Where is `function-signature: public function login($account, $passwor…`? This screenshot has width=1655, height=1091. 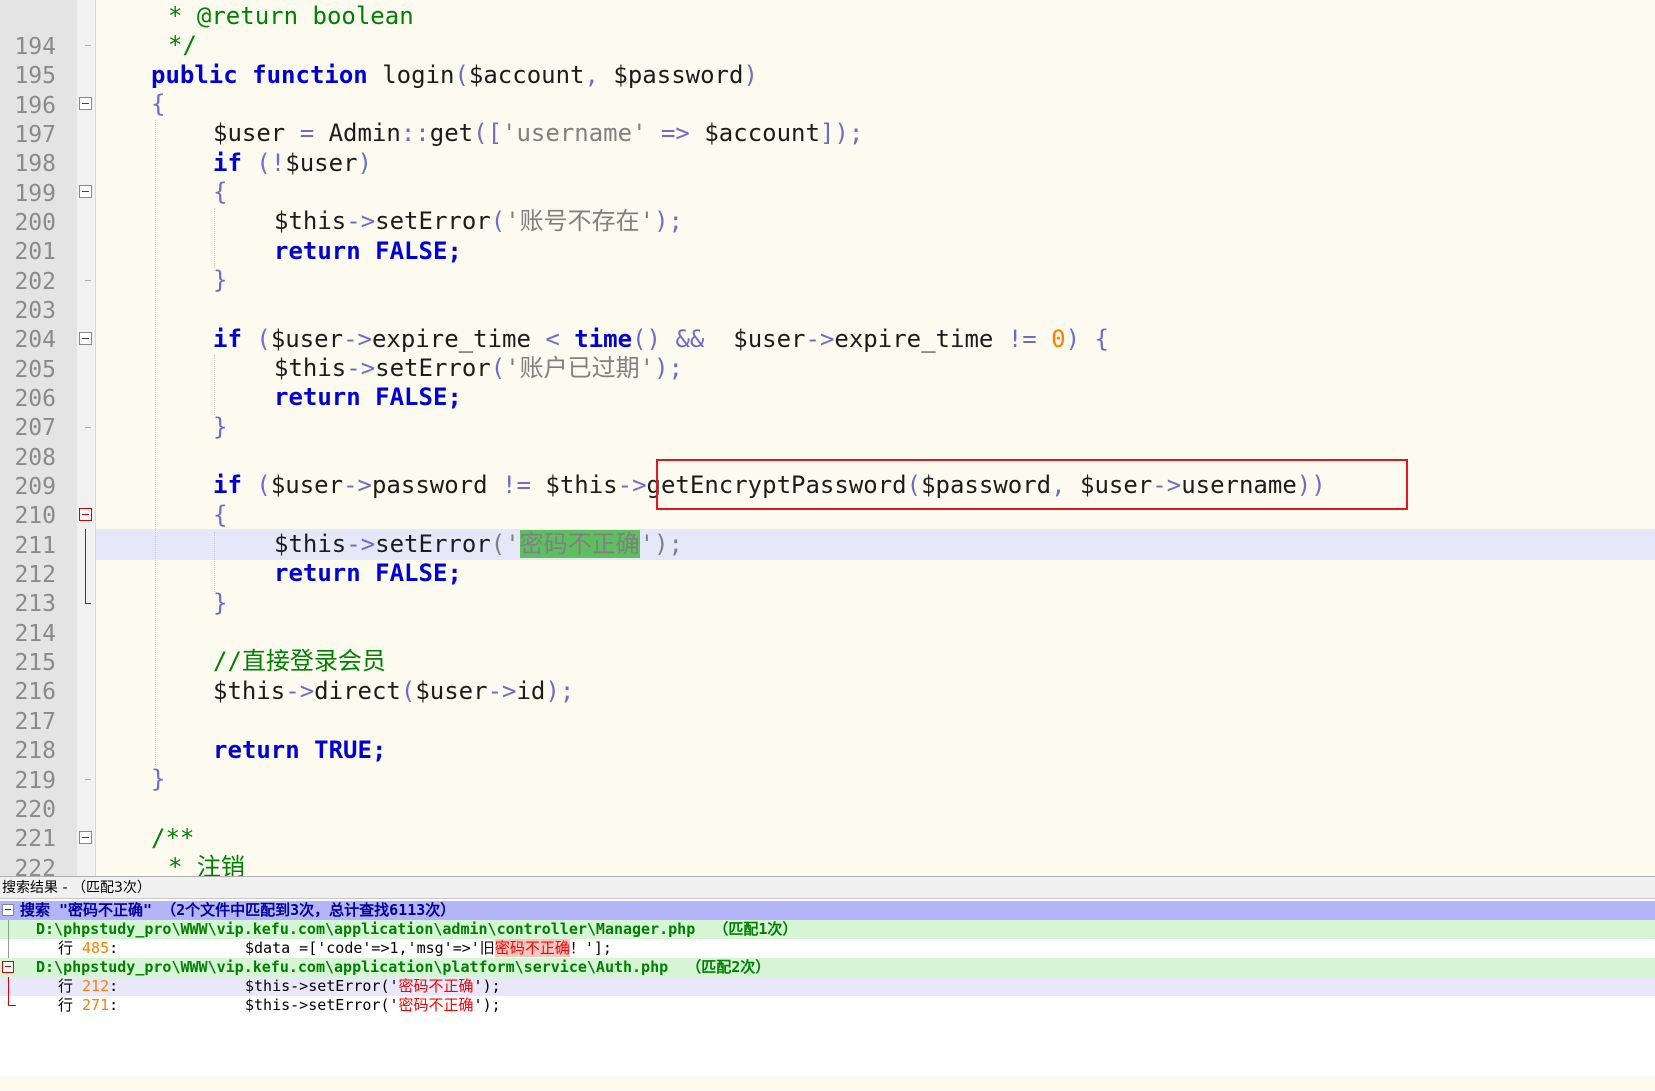 function-signature: public function login($account, $passwor… is located at coordinates (454, 75).